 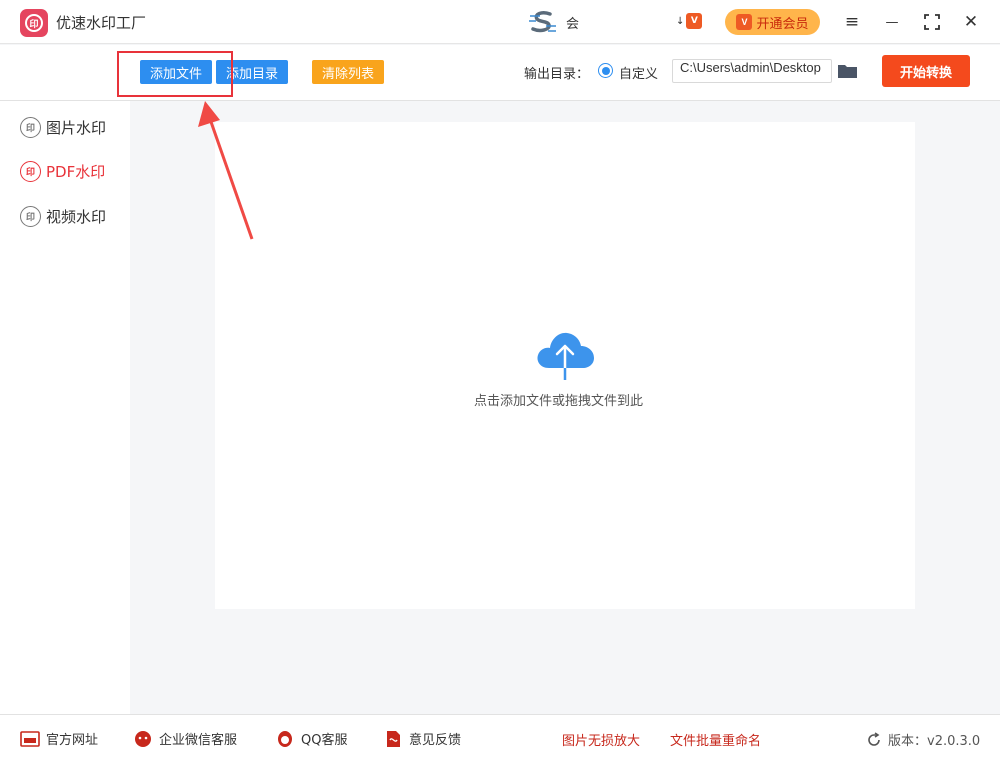 I want to click on vip-status: ↓ V, so click(x=689, y=21).